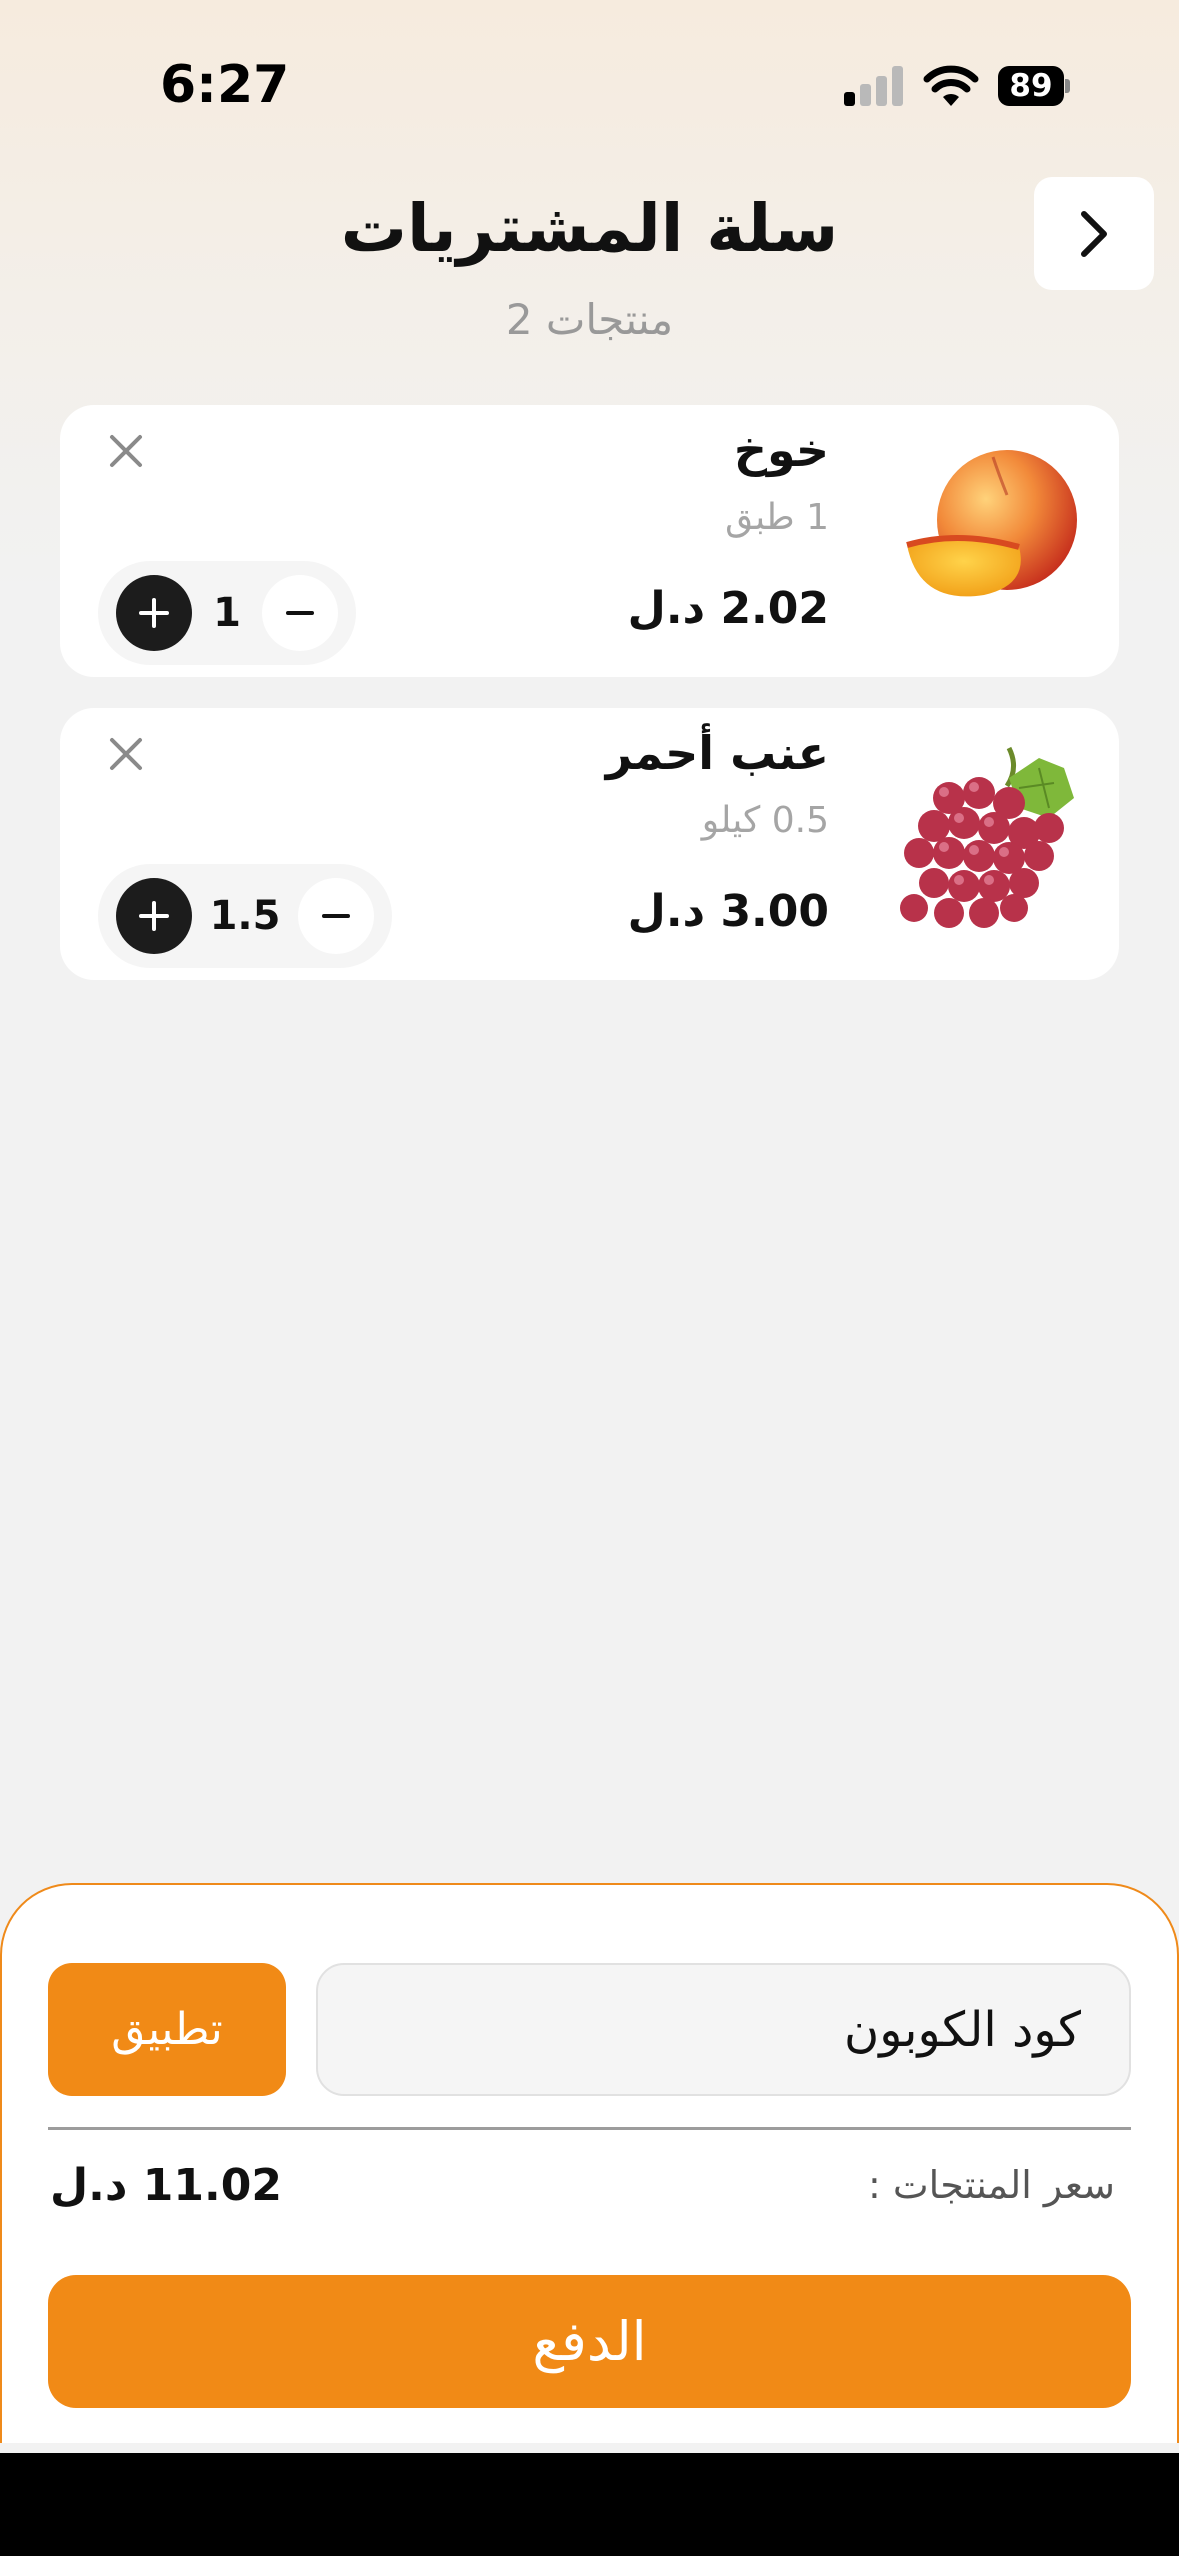 The width and height of the screenshot is (1179, 2556). Describe the element at coordinates (589, 541) in the screenshot. I see `cart-item: خوخ 1 طبق 2.02 د.ل 1` at that location.